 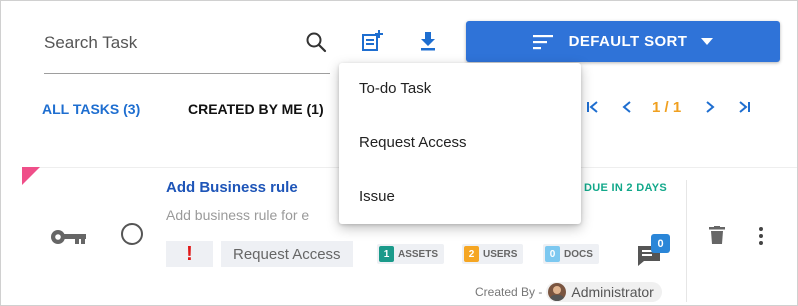 What do you see at coordinates (287, 254) in the screenshot?
I see `task-type-chip: Request Access` at bounding box center [287, 254].